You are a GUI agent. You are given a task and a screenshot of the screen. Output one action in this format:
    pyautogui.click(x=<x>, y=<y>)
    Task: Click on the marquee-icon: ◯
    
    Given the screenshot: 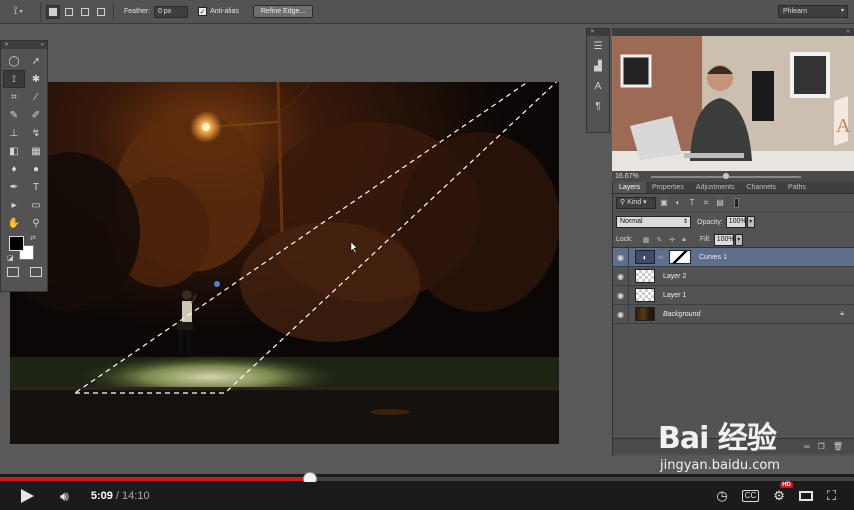 What is the action you would take?
    pyautogui.click(x=14, y=61)
    